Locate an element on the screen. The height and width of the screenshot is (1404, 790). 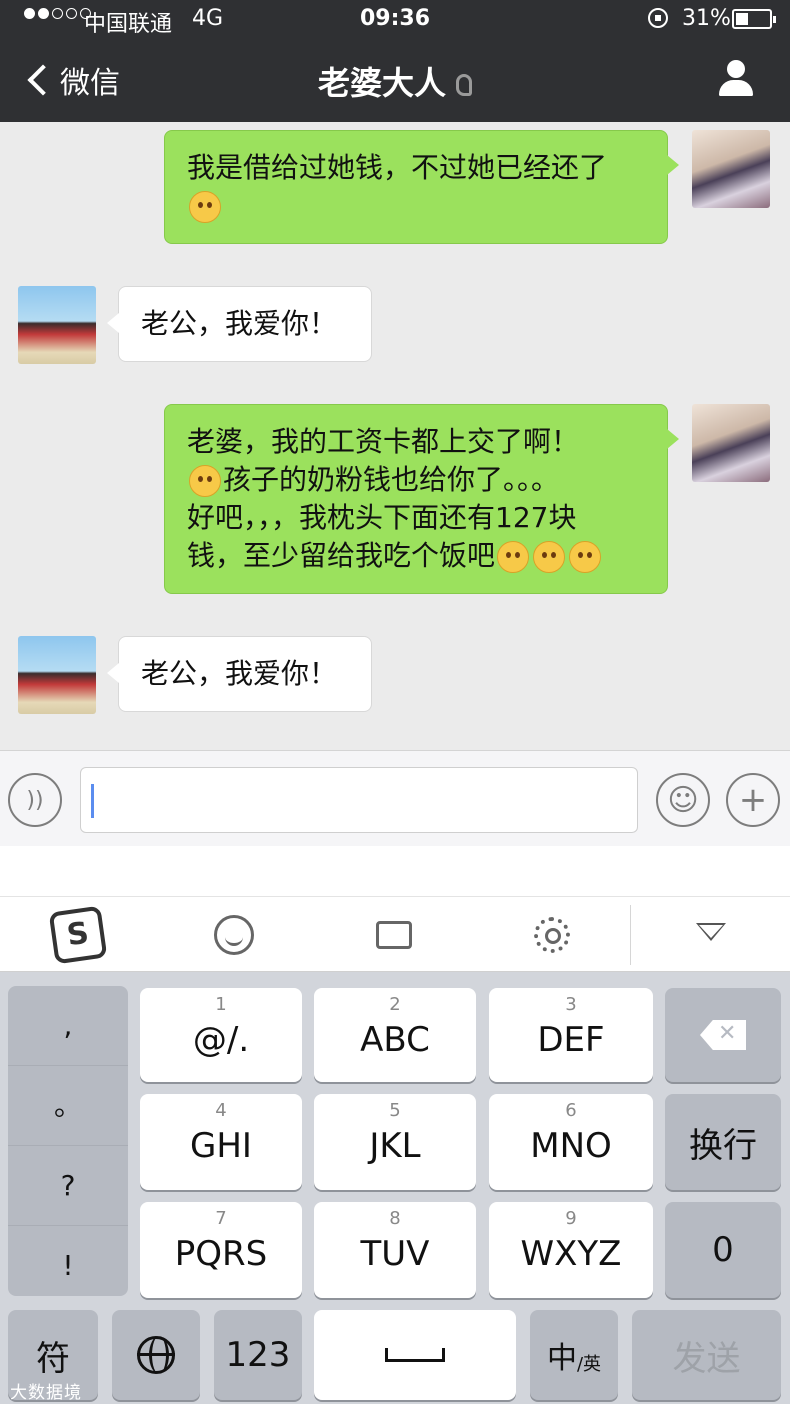
chat-title: 老婆大人 is located at coordinates (395, 81).